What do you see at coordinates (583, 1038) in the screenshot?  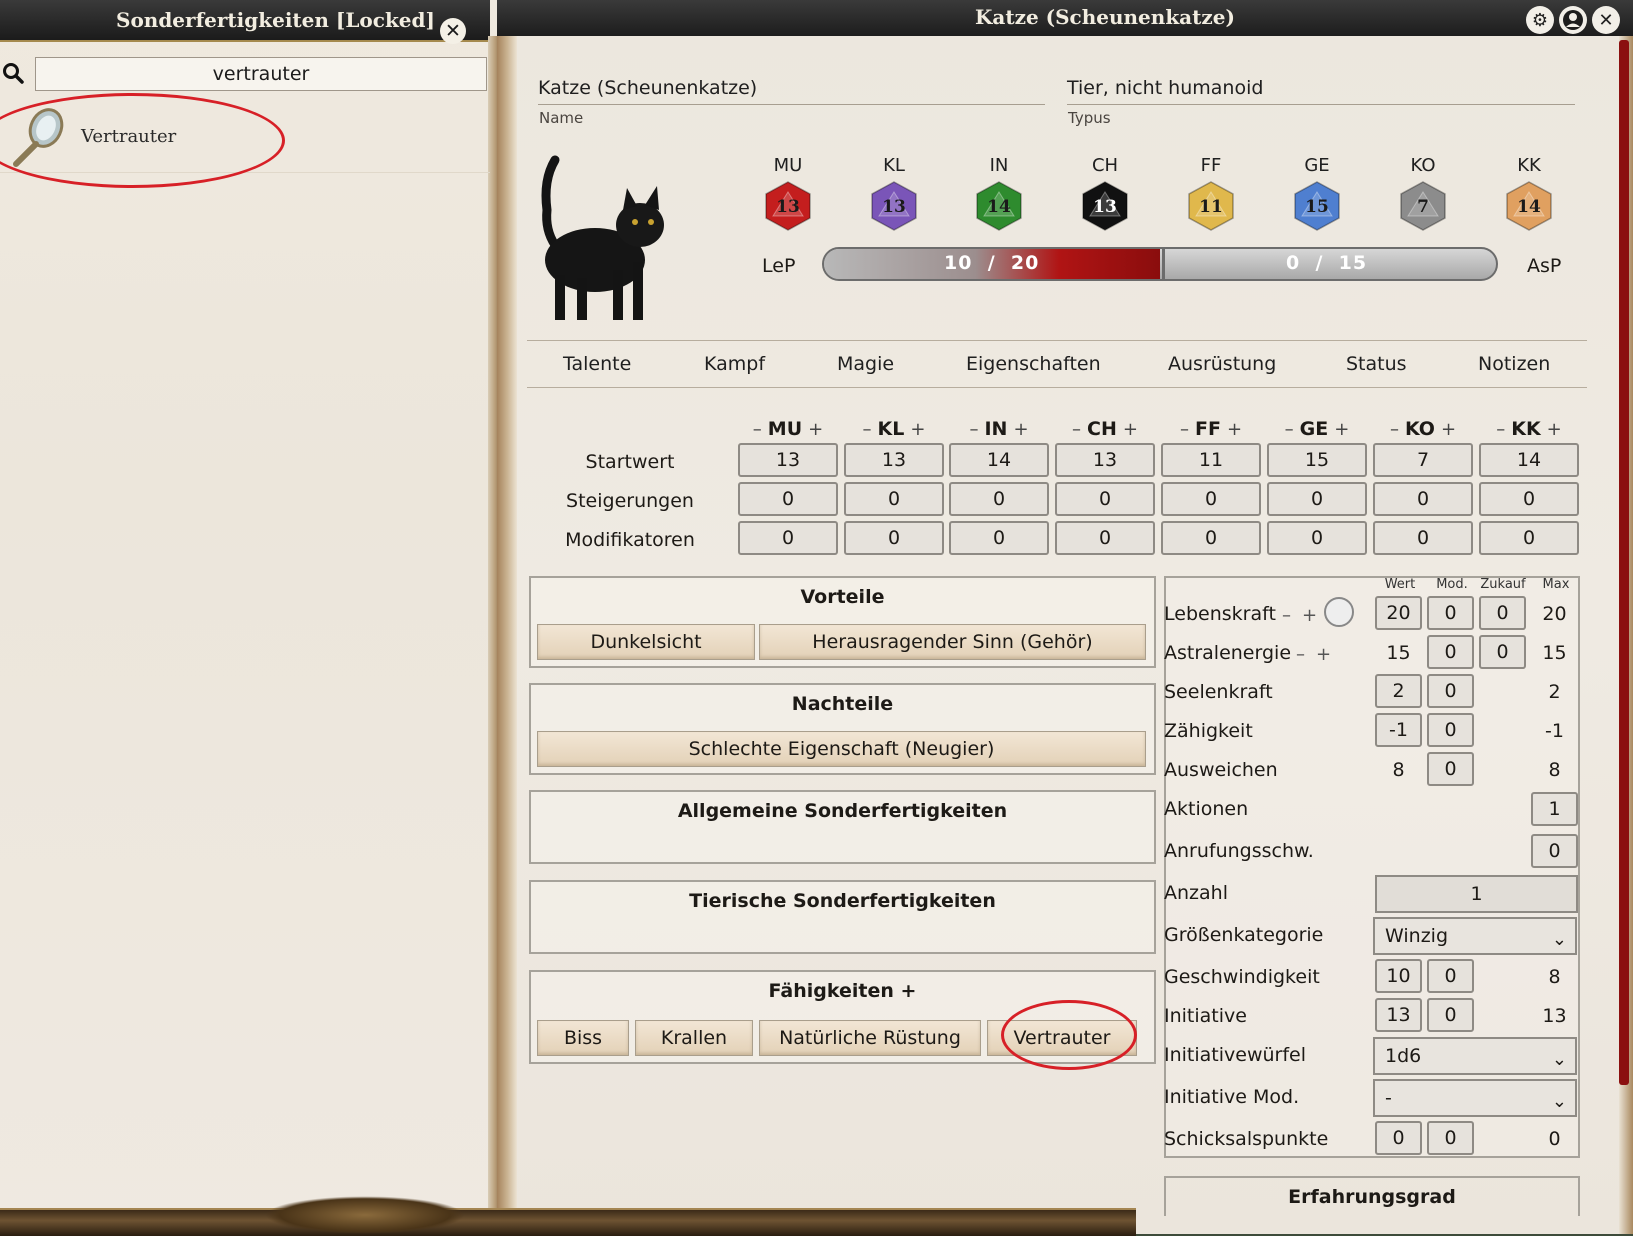 I see `ability-chip-biss: Biss` at bounding box center [583, 1038].